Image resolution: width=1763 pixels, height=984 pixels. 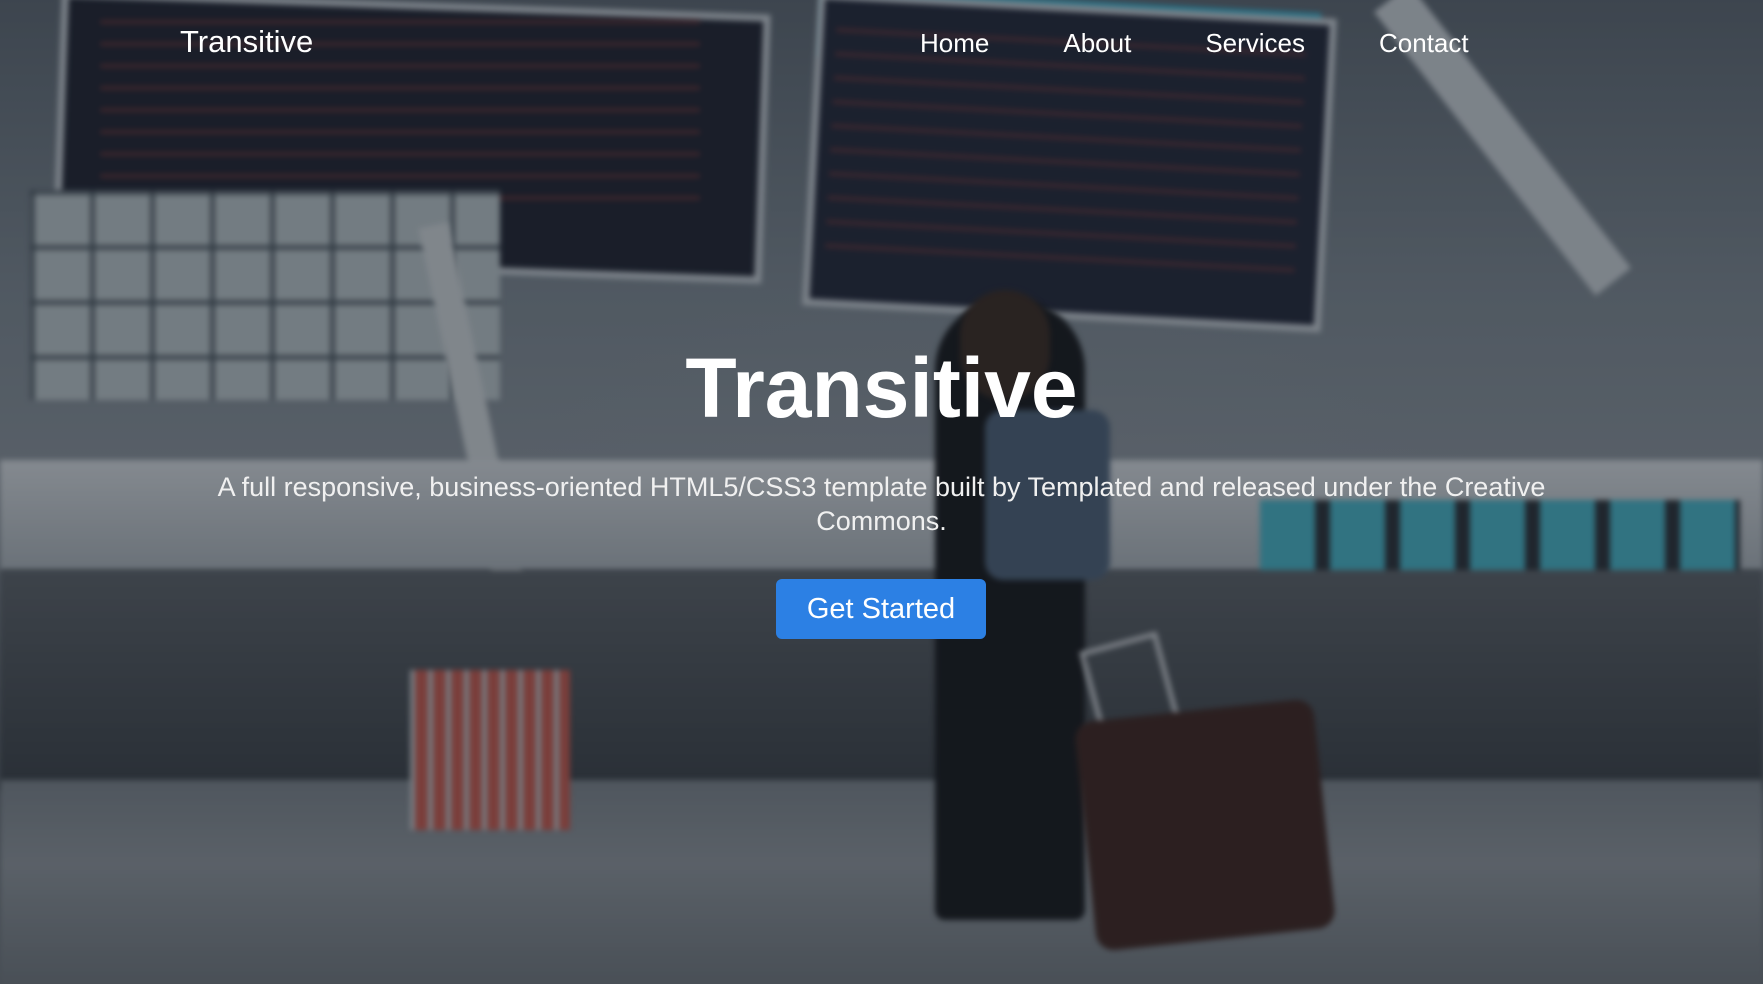 I want to click on hero-title: Transitive, so click(x=881, y=388).